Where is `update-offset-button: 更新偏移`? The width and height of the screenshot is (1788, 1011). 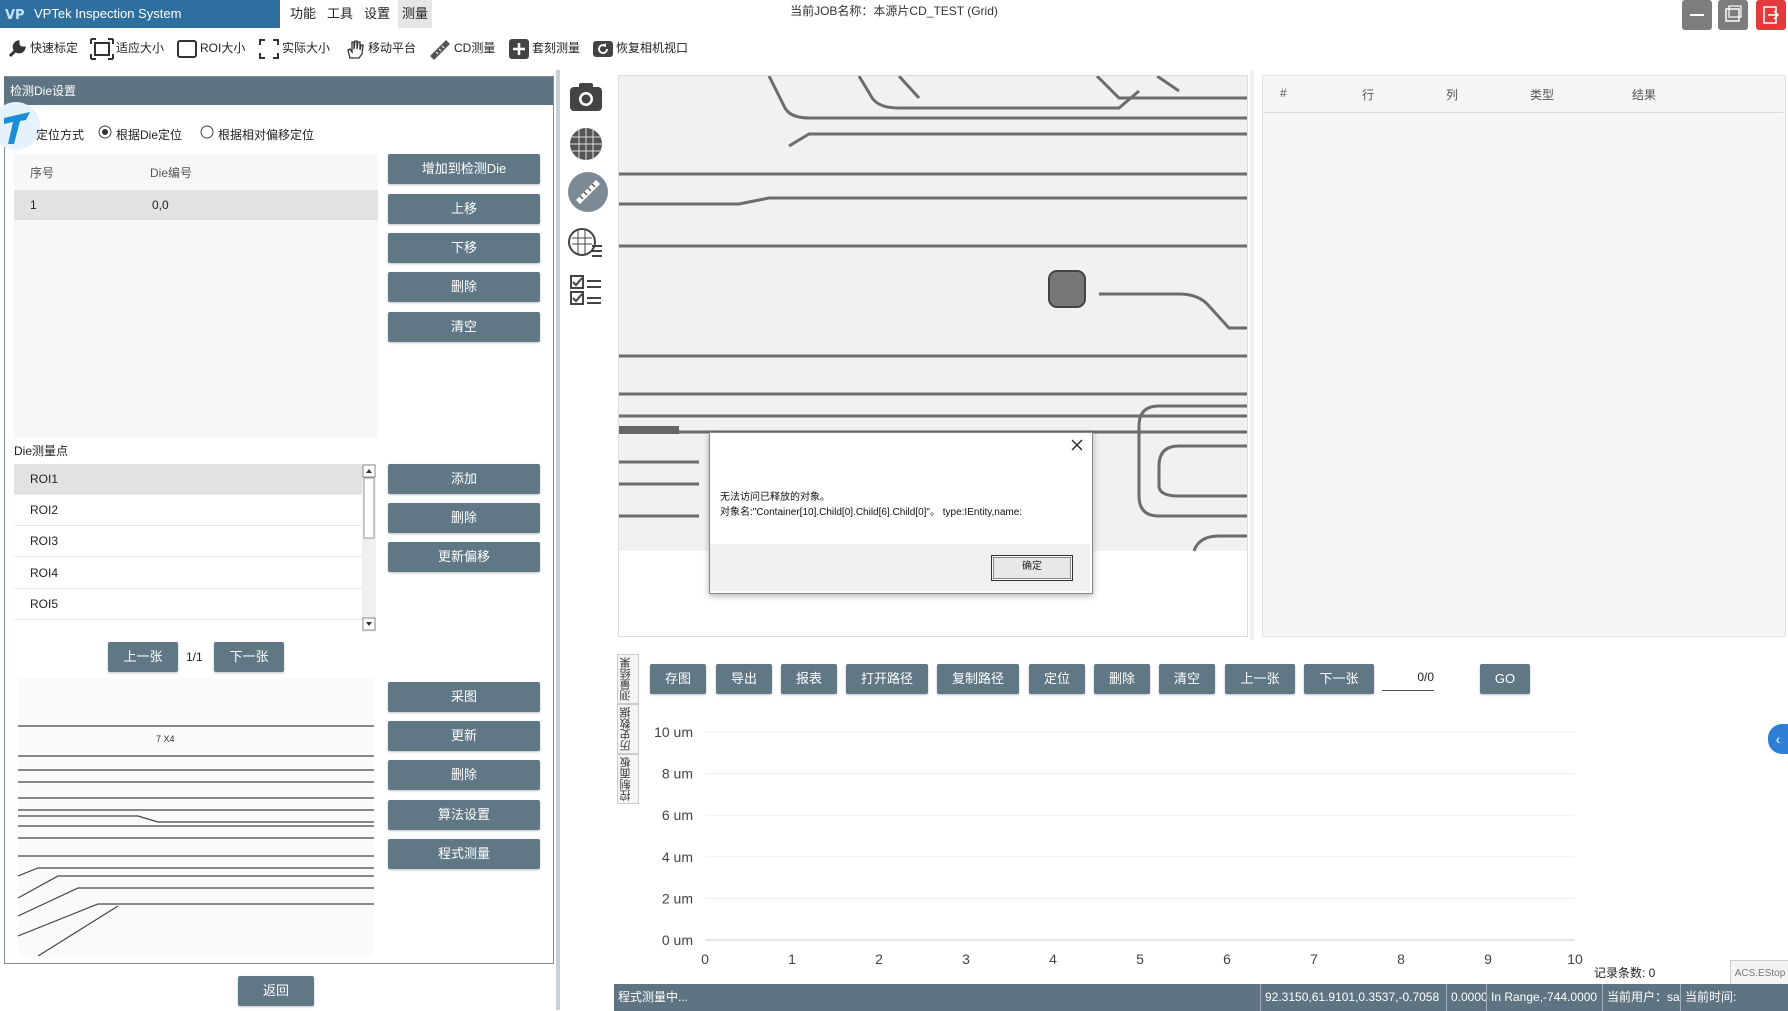 update-offset-button: 更新偏移 is located at coordinates (464, 557).